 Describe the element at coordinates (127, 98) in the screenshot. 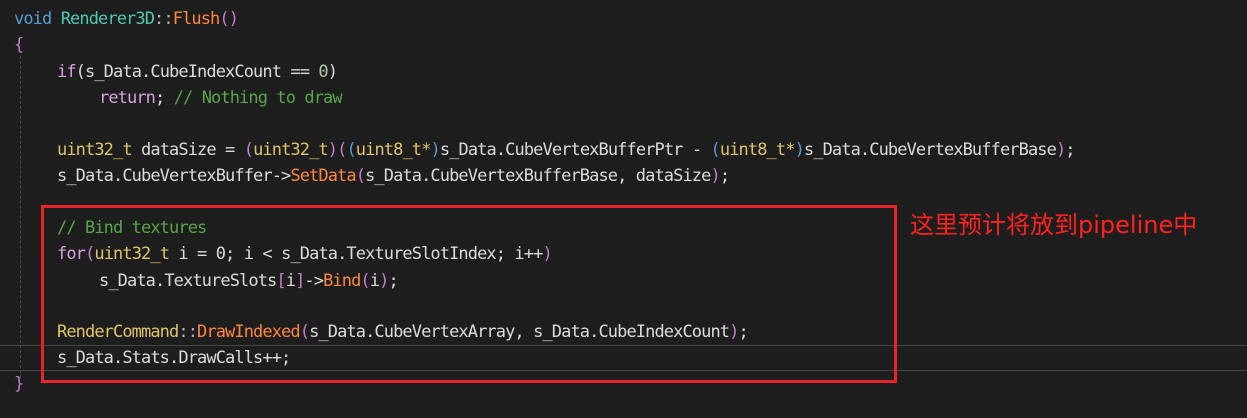

I see `keyword-return: return` at that location.